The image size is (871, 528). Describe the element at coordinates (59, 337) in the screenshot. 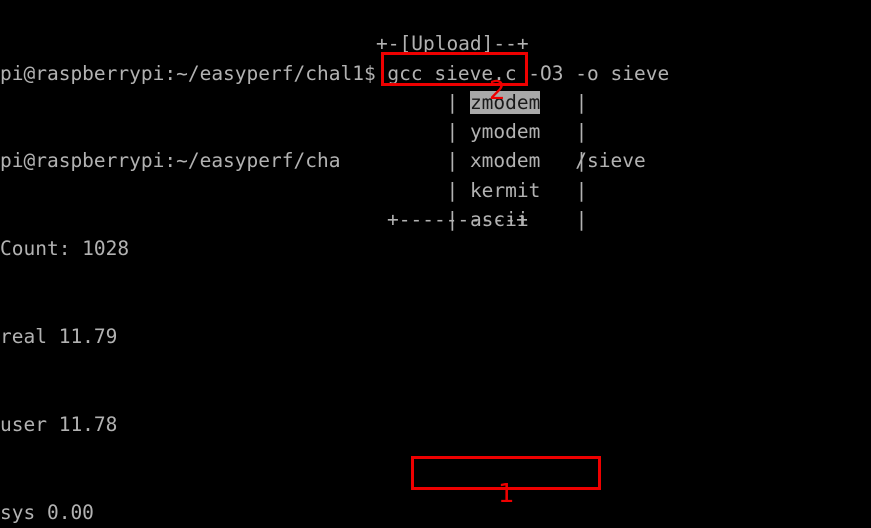

I see `terminal-line: real 11.79` at that location.